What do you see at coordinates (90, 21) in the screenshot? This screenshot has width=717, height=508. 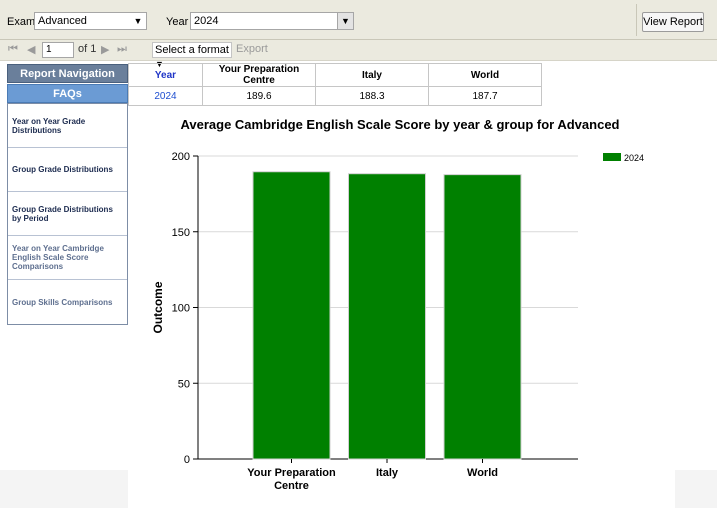 I see `exam-select: Advanced ▼` at bounding box center [90, 21].